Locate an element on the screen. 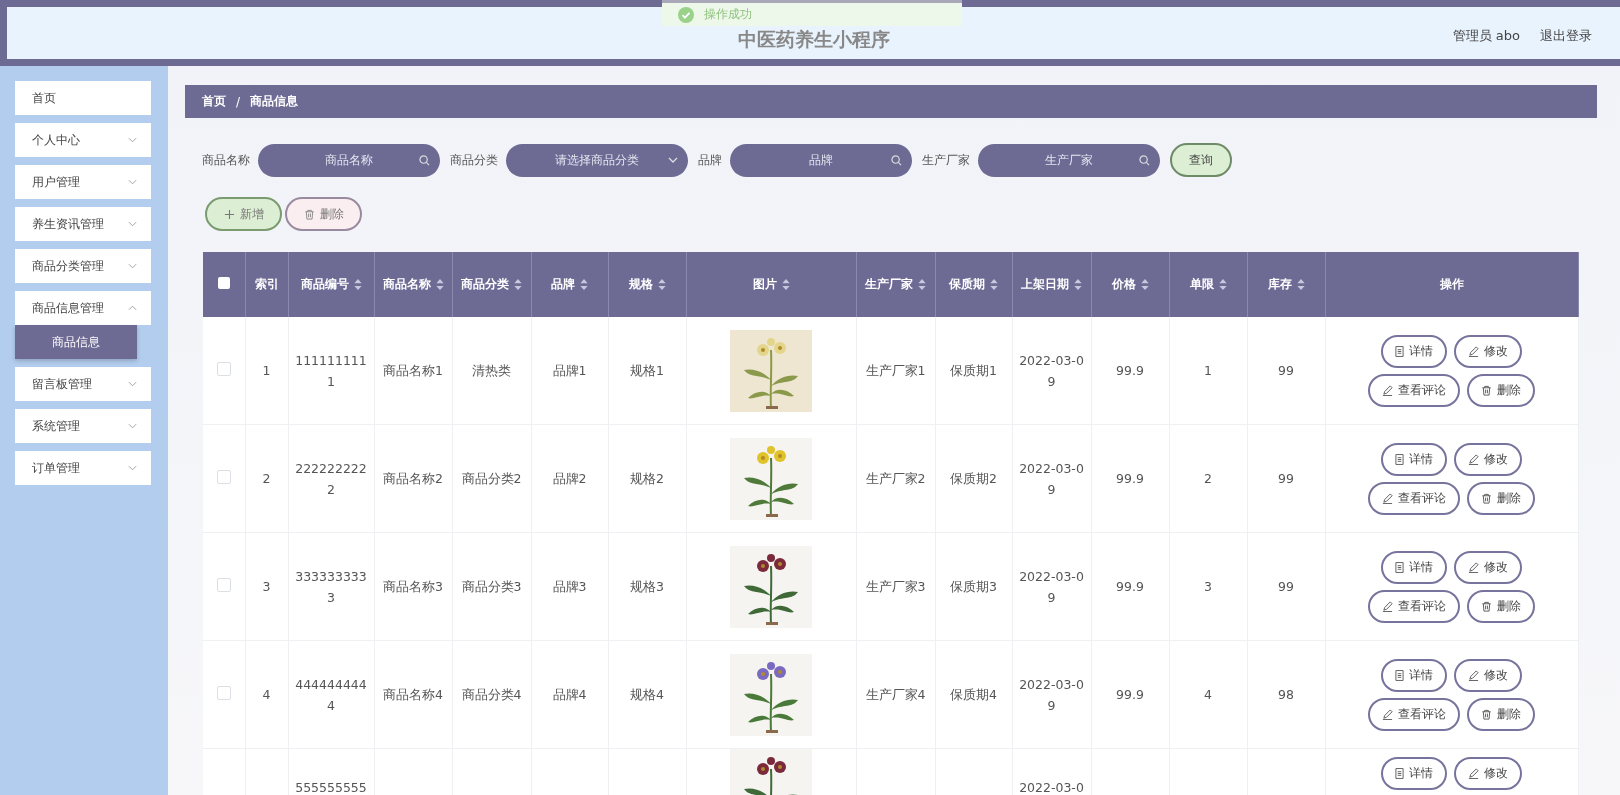  add-button: 新增 is located at coordinates (243, 214).